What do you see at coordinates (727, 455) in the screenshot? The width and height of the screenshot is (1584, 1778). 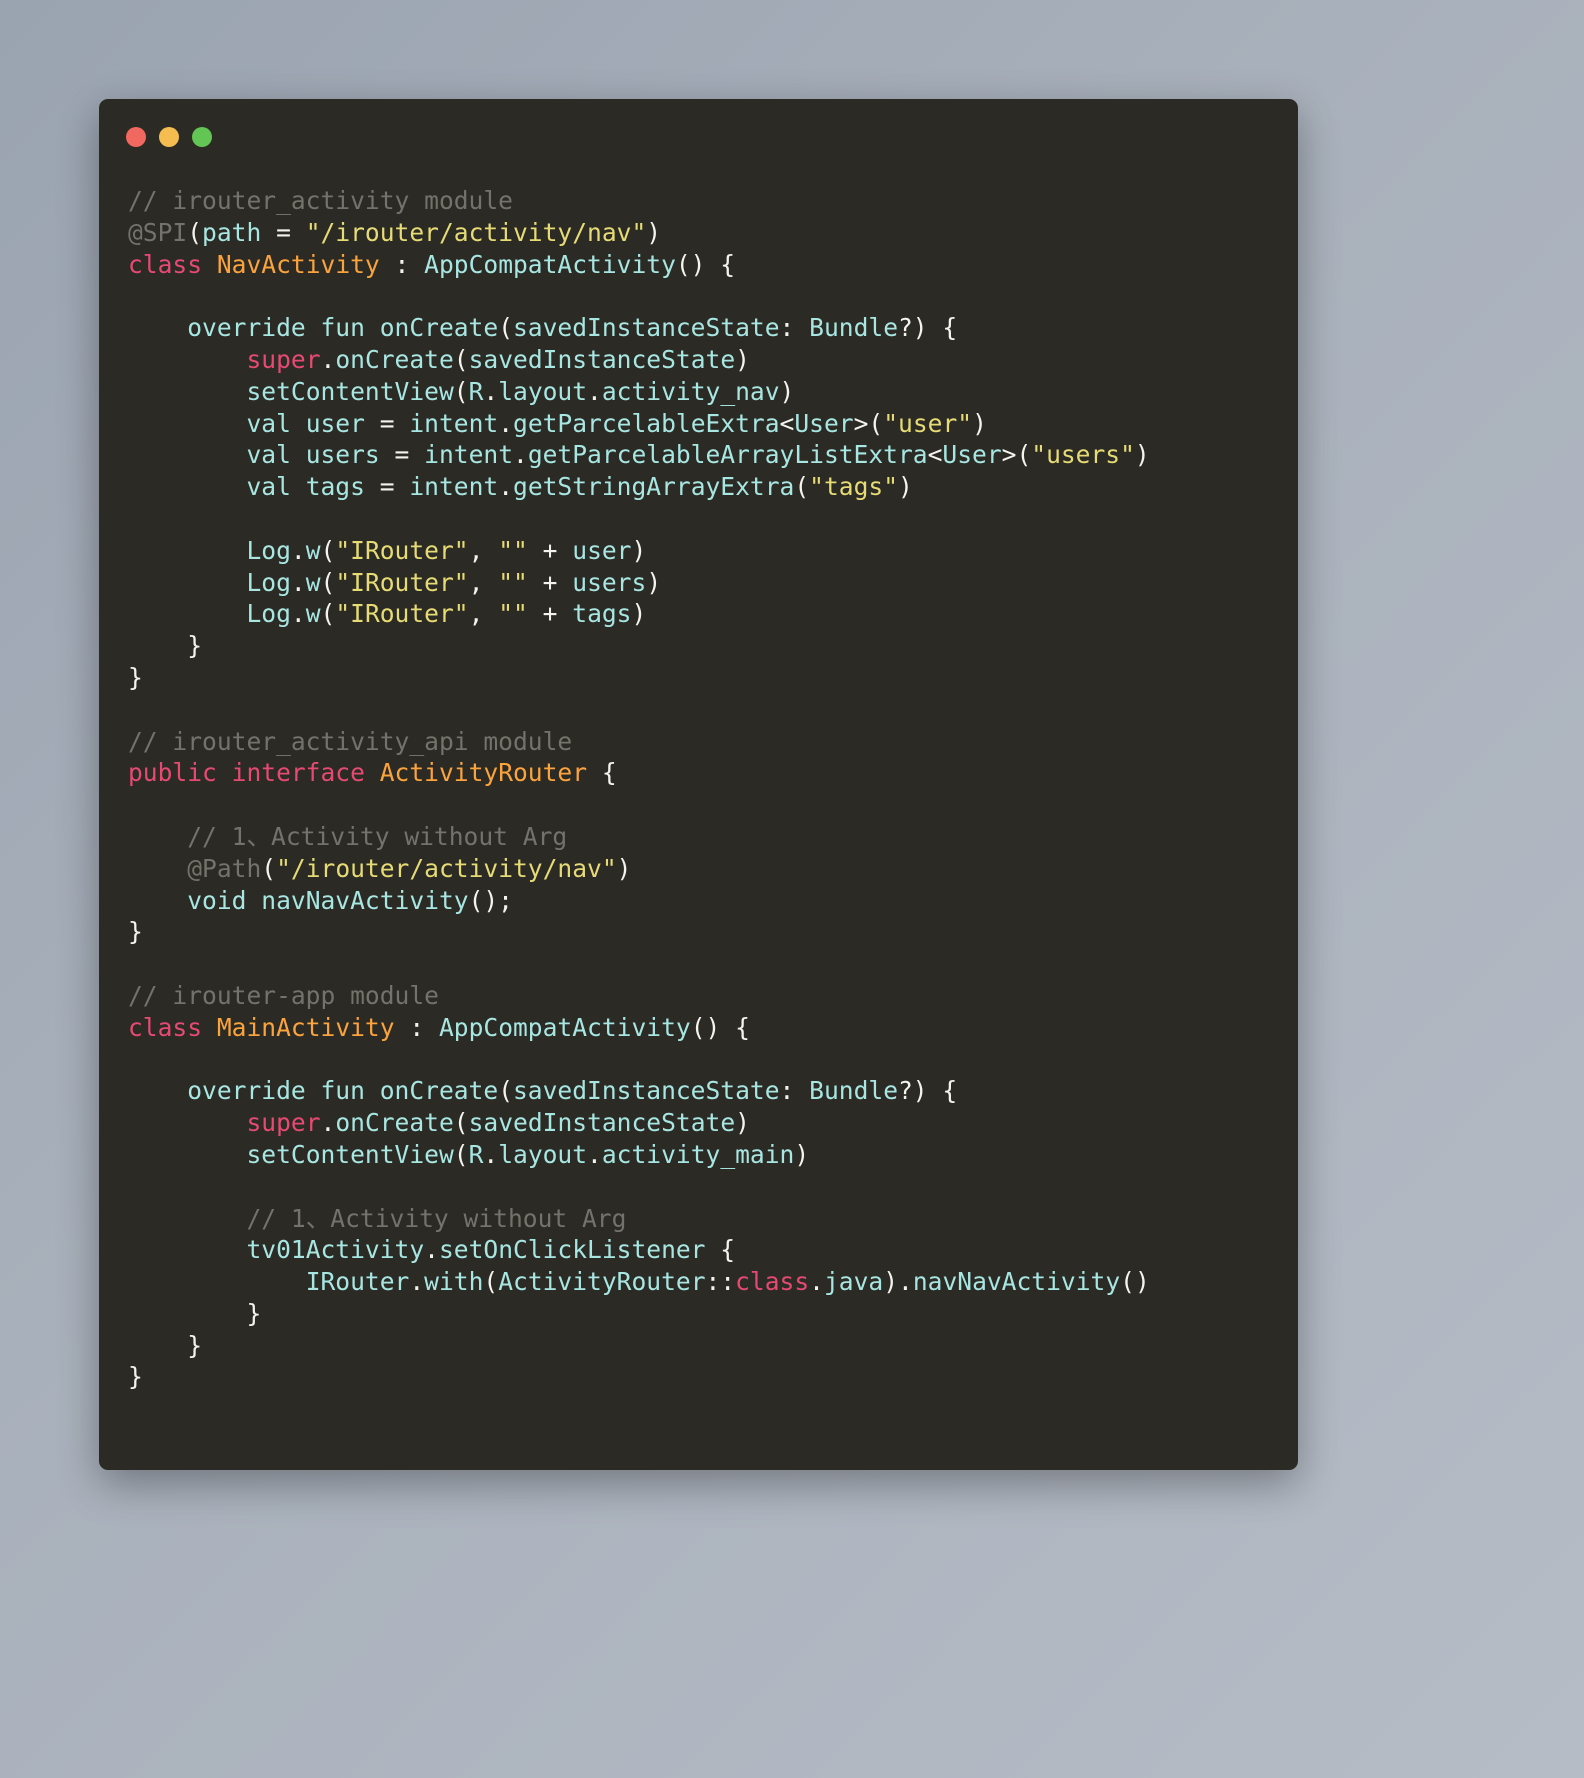 I see `code-token: getParcelableArrayListExtra` at bounding box center [727, 455].